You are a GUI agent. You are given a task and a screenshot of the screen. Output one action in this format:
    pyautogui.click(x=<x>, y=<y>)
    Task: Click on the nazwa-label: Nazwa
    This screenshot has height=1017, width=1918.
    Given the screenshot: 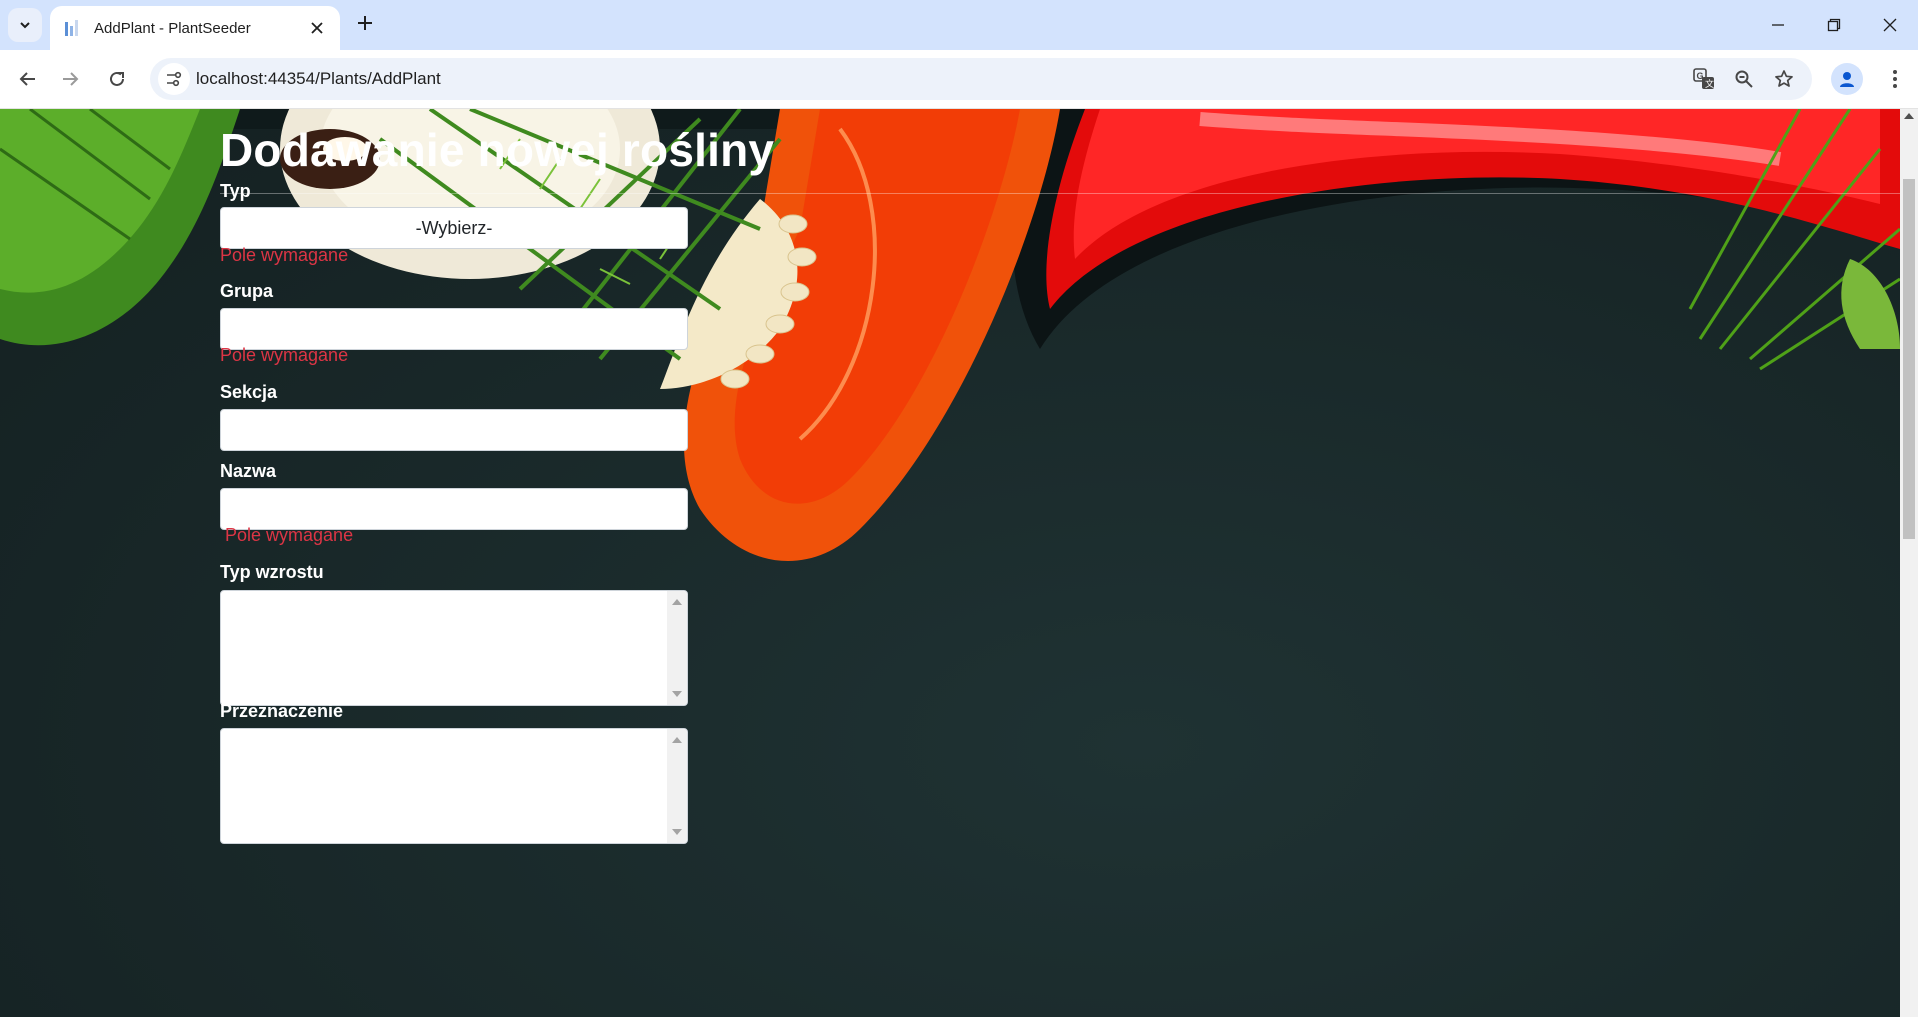 What is the action you would take?
    pyautogui.click(x=248, y=471)
    